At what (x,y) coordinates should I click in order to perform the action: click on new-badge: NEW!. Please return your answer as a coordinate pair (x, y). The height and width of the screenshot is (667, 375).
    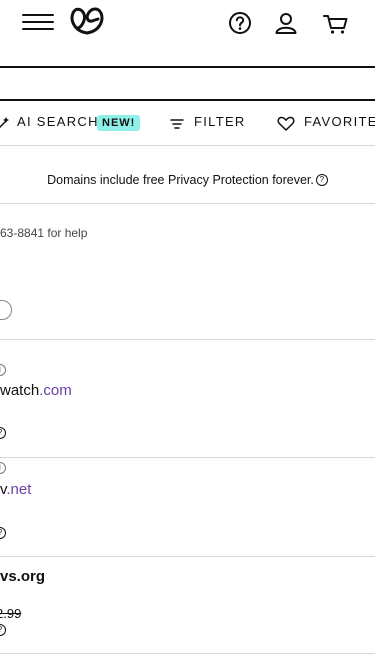
    Looking at the image, I should click on (119, 123).